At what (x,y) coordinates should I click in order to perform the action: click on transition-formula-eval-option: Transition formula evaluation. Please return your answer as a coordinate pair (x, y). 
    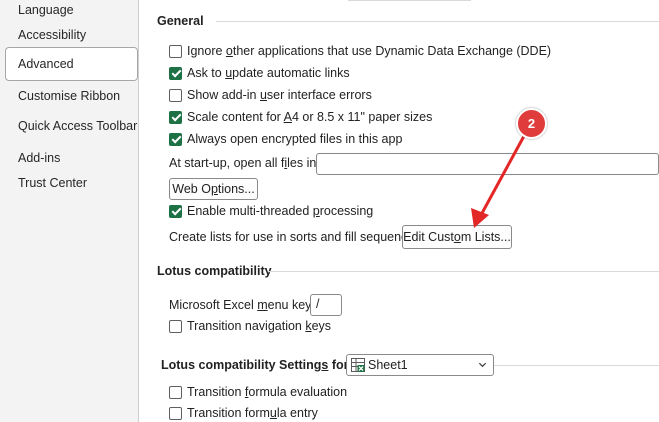
    Looking at the image, I should click on (258, 392).